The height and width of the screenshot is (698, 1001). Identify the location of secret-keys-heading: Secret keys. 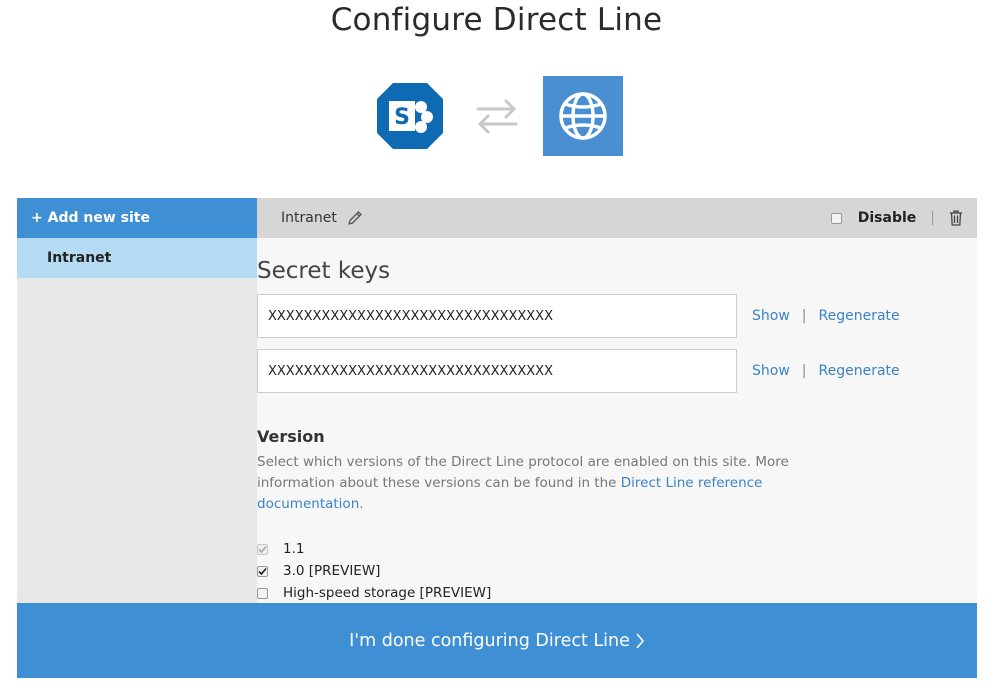
(324, 271).